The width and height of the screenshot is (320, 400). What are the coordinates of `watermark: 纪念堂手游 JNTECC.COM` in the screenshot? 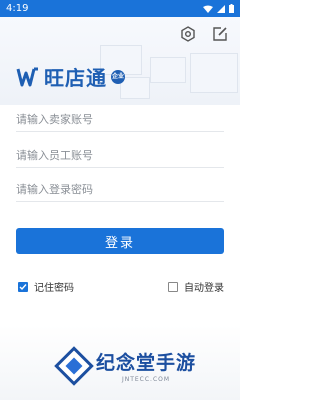 It's located at (125, 365).